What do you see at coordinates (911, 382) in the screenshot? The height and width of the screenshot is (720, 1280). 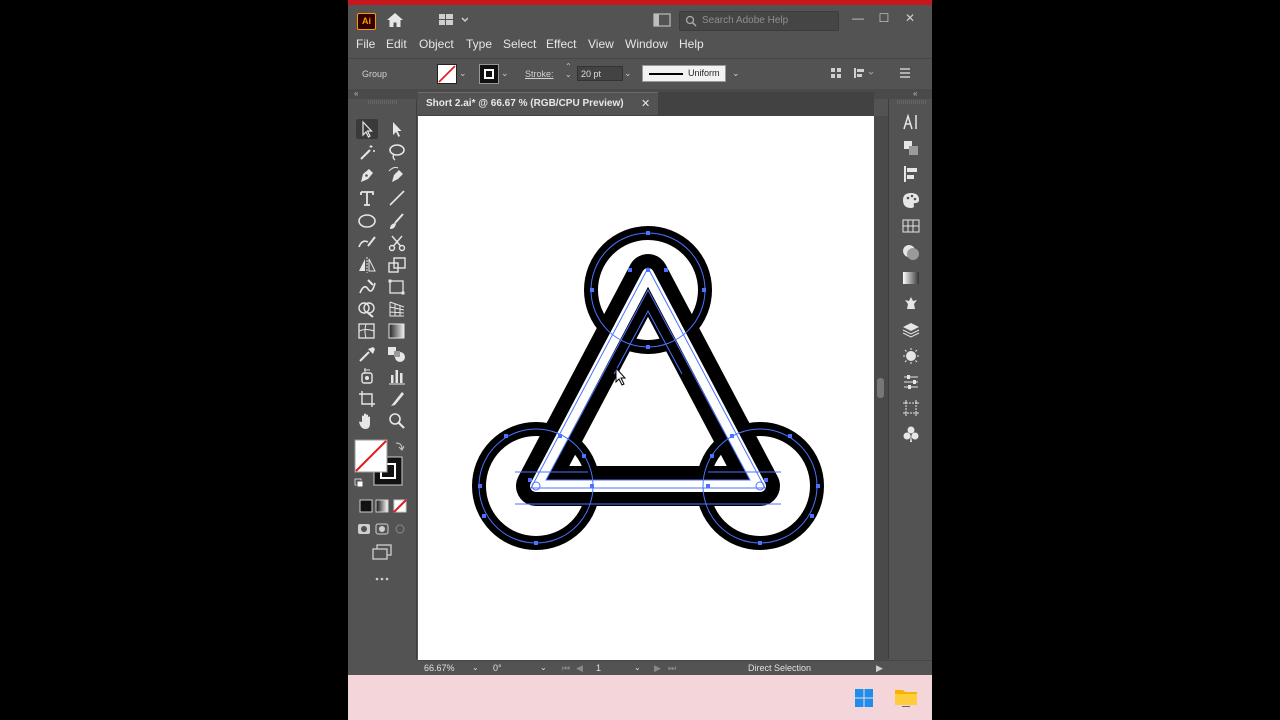 I see `properties-icon` at bounding box center [911, 382].